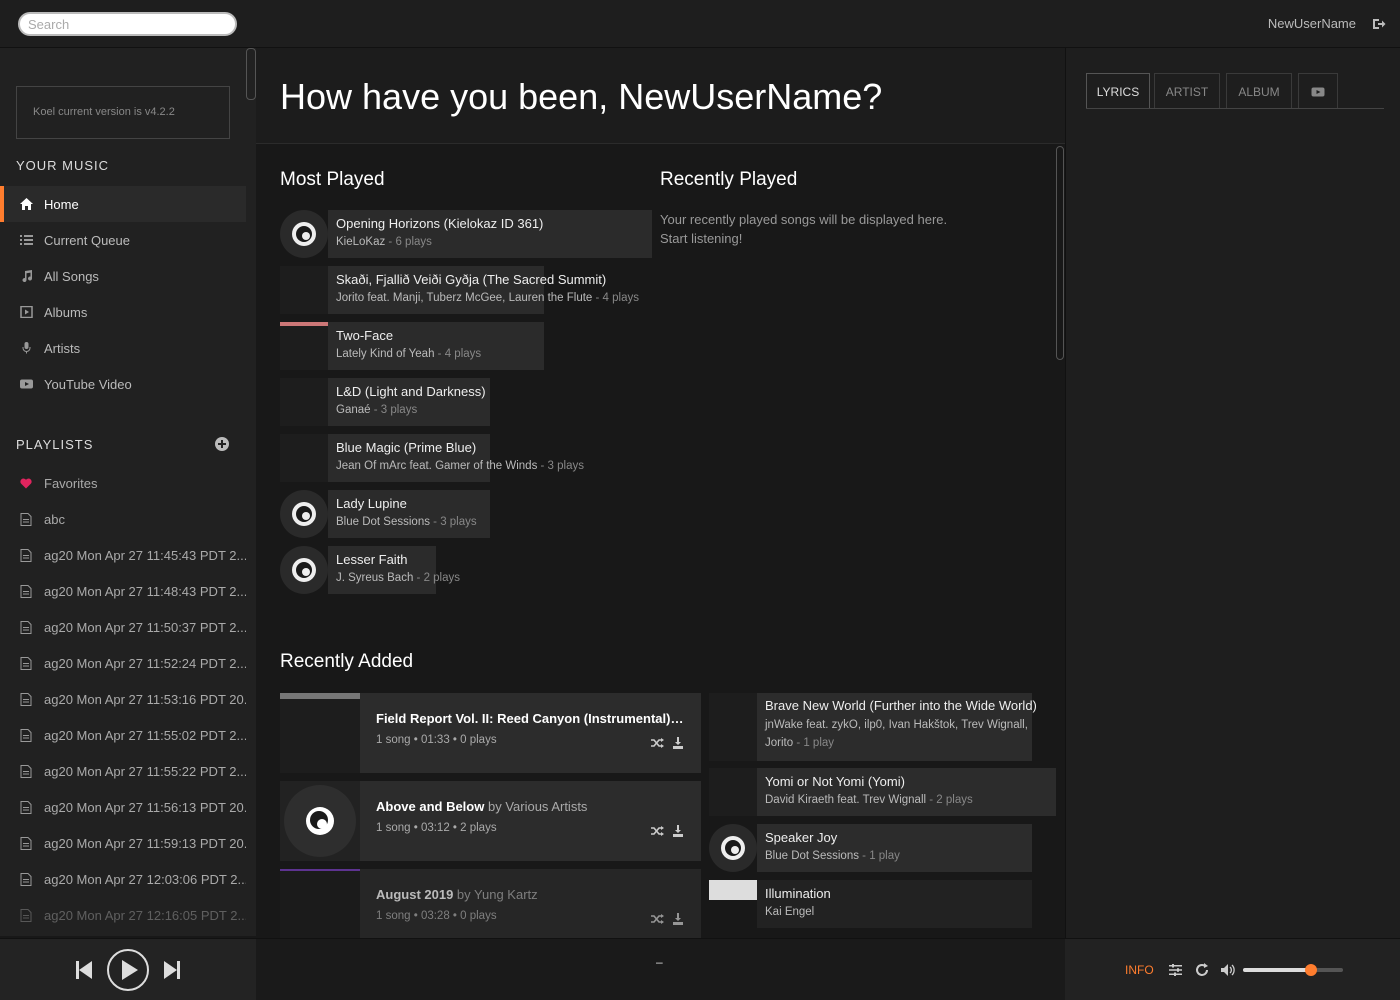 The height and width of the screenshot is (1000, 1400). What do you see at coordinates (251, 492) in the screenshot?
I see `sidebar-scrollbar` at bounding box center [251, 492].